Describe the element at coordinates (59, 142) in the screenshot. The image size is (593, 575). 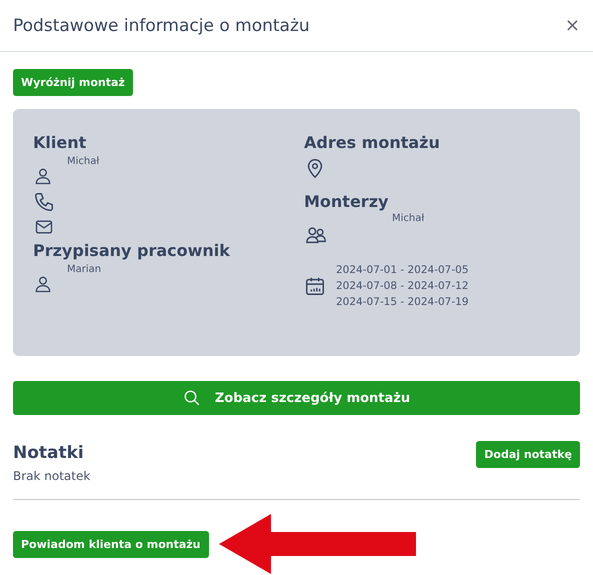
I see `section-heading: Klient` at that location.